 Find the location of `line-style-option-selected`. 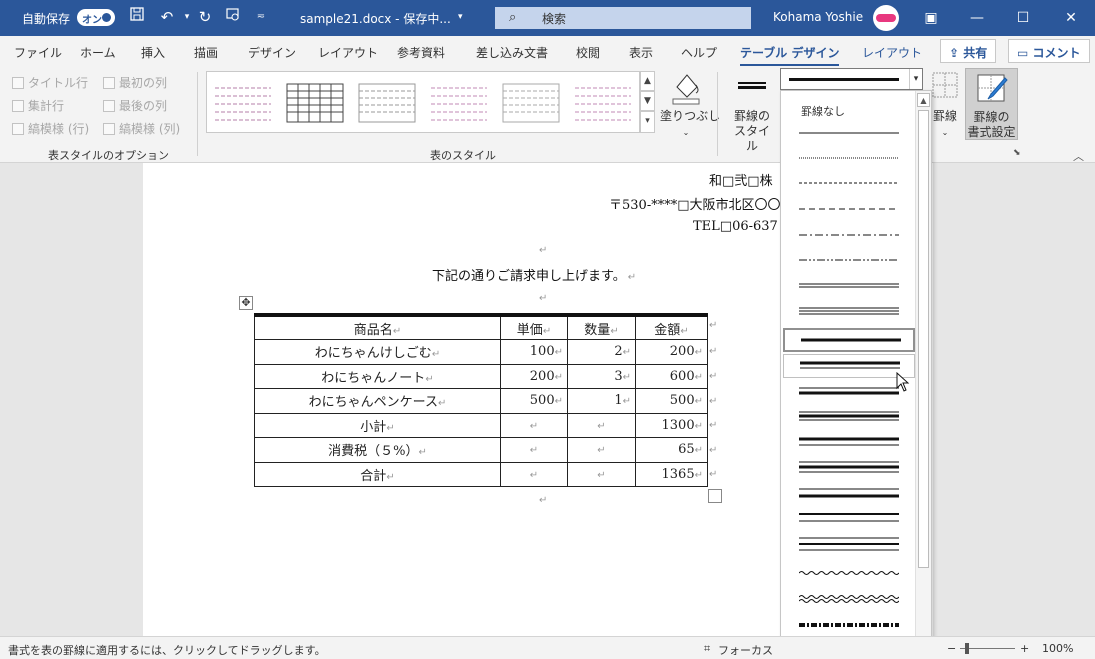

line-style-option-selected is located at coordinates (849, 340).